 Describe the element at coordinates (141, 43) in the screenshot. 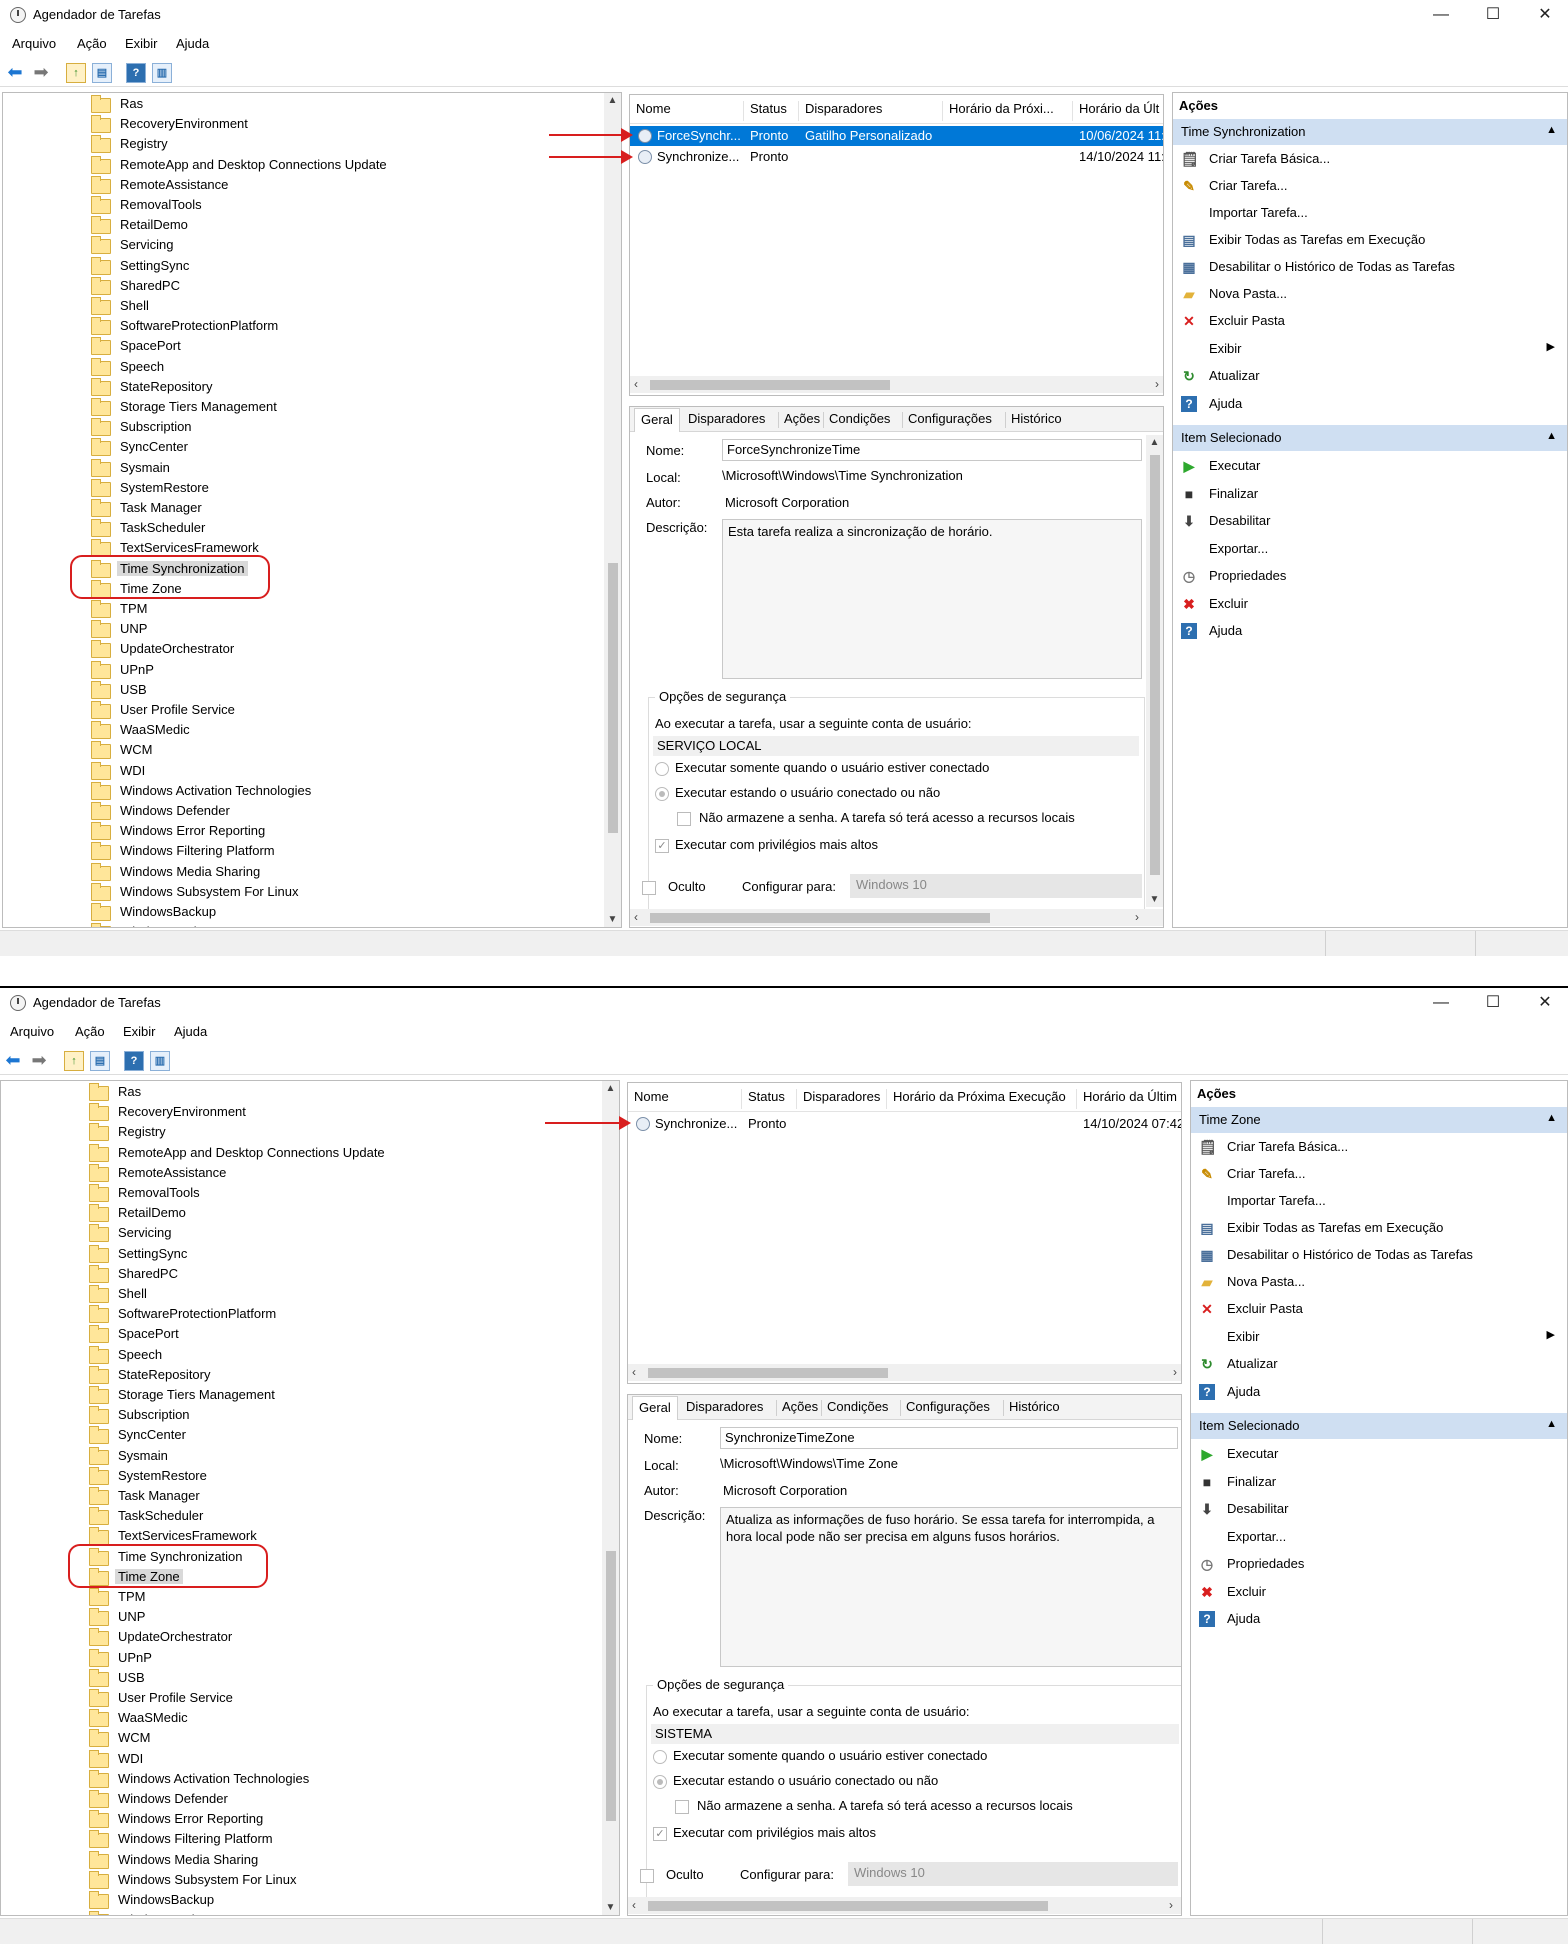

I see `menu-exibir: Exibir` at that location.